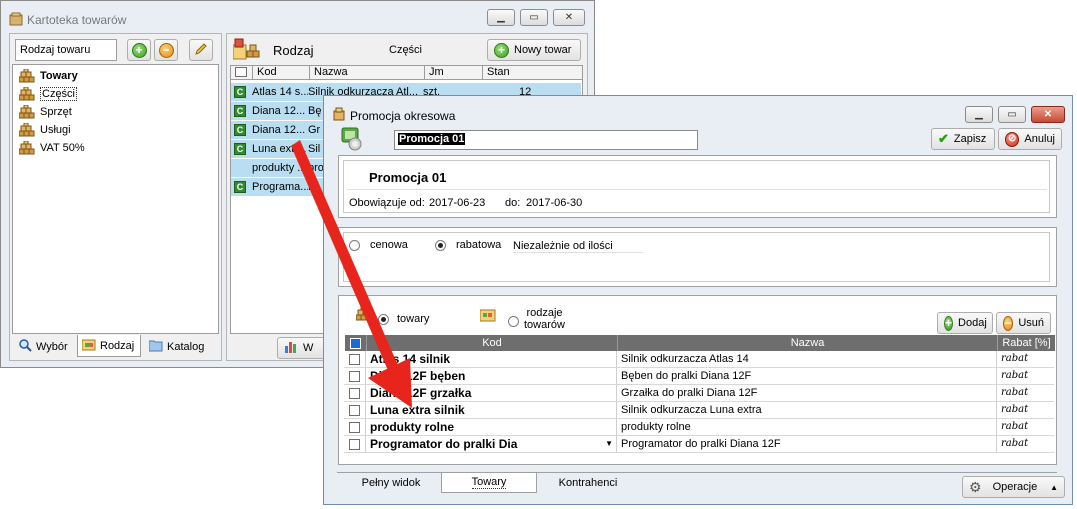 This screenshot has height=509, width=1077. What do you see at coordinates (490, 427) in the screenshot?
I see `cell-kod: produkty rolne` at bounding box center [490, 427].